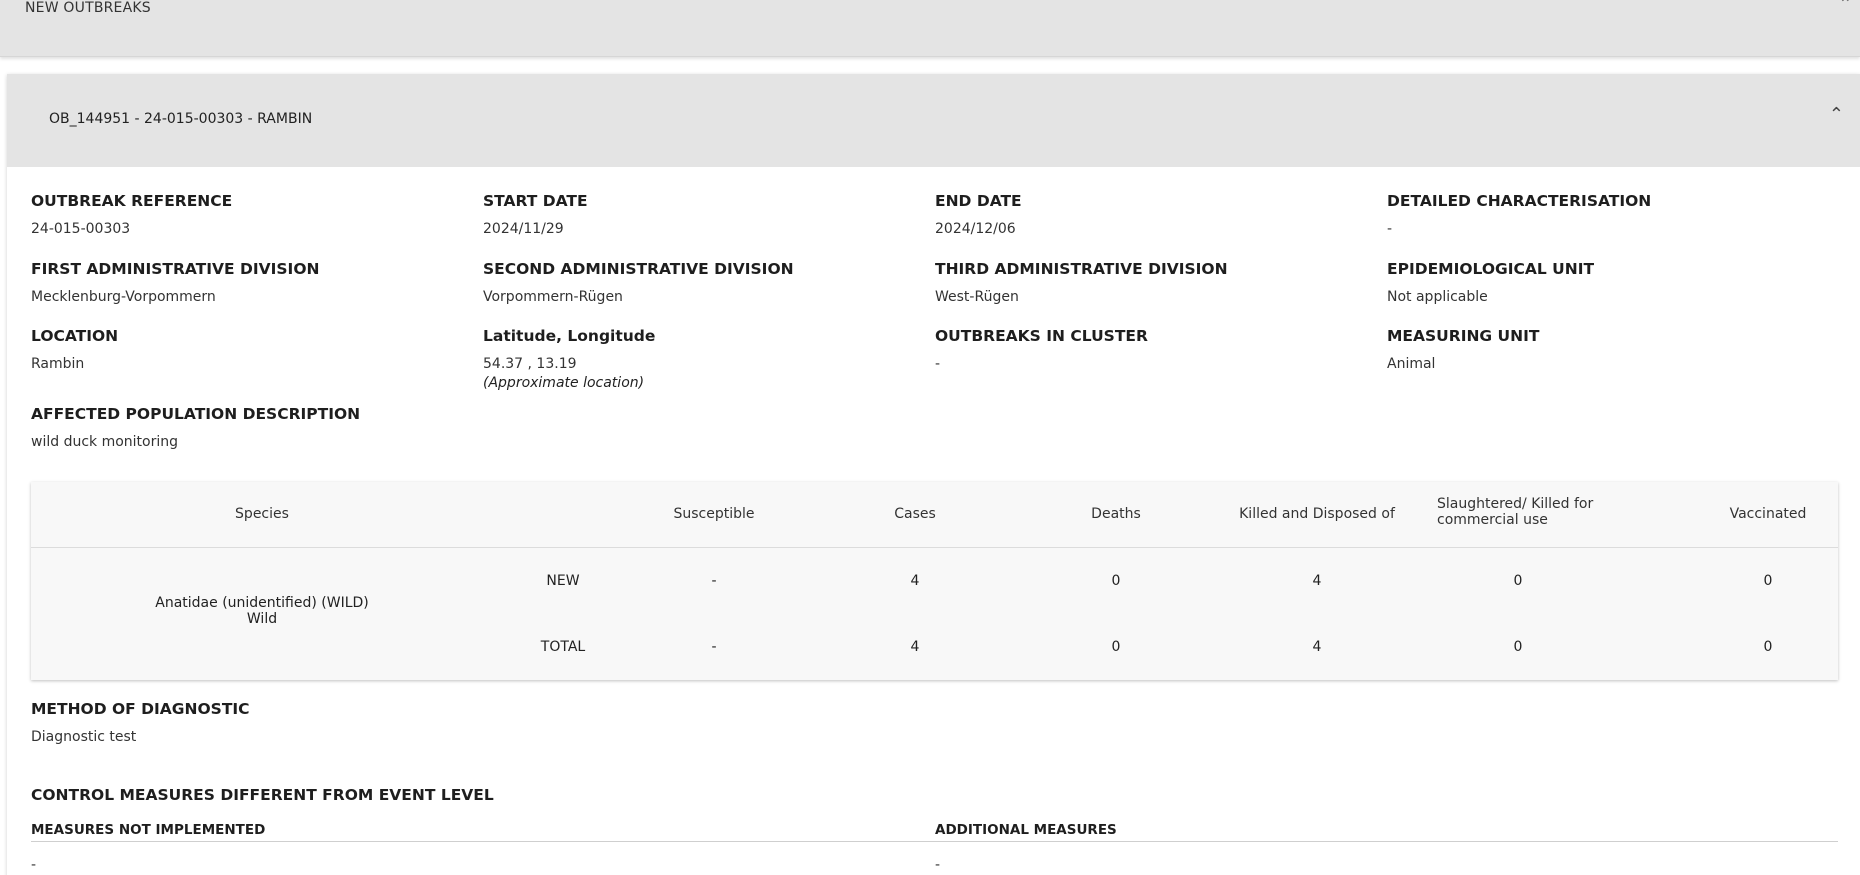 The image size is (1860, 875). What do you see at coordinates (1437, 297) in the screenshot?
I see `field-value: Not applicable` at bounding box center [1437, 297].